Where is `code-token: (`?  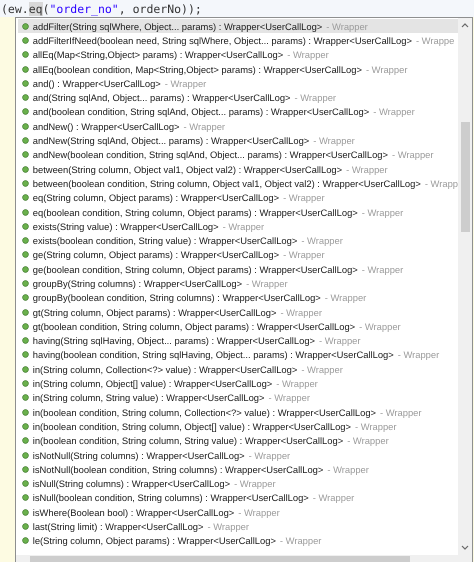 code-token: ( is located at coordinates (46, 9).